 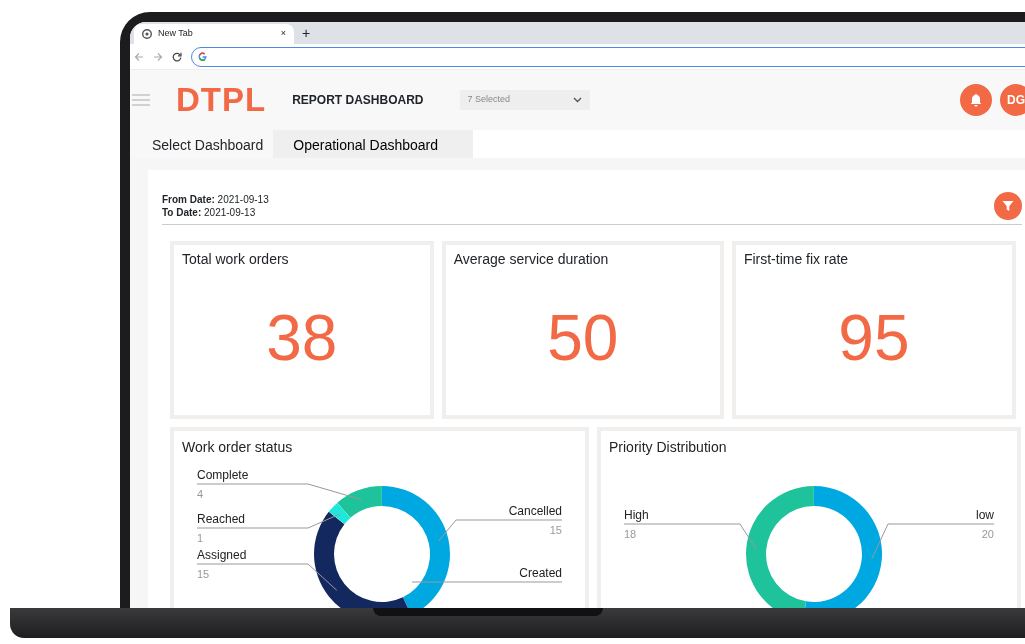 What do you see at coordinates (985, 515) in the screenshot?
I see `chart-label: low` at bounding box center [985, 515].